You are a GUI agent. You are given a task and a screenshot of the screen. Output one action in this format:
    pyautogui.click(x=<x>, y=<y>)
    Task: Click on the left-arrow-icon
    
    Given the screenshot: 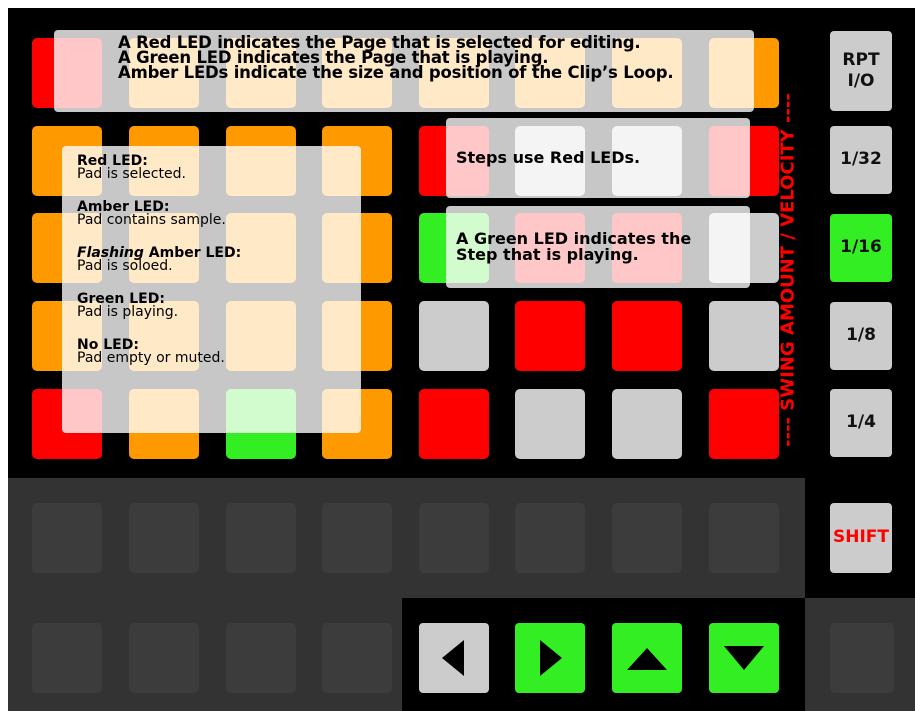 What is the action you would take?
    pyautogui.click(x=453, y=658)
    